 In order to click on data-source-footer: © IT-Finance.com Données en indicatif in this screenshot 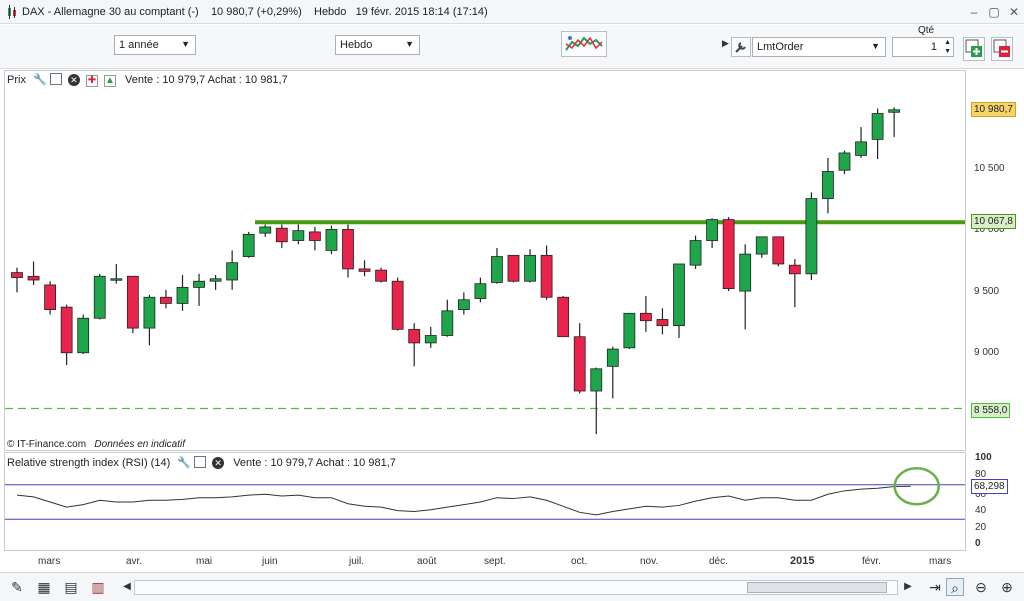, I will do `click(96, 444)`.